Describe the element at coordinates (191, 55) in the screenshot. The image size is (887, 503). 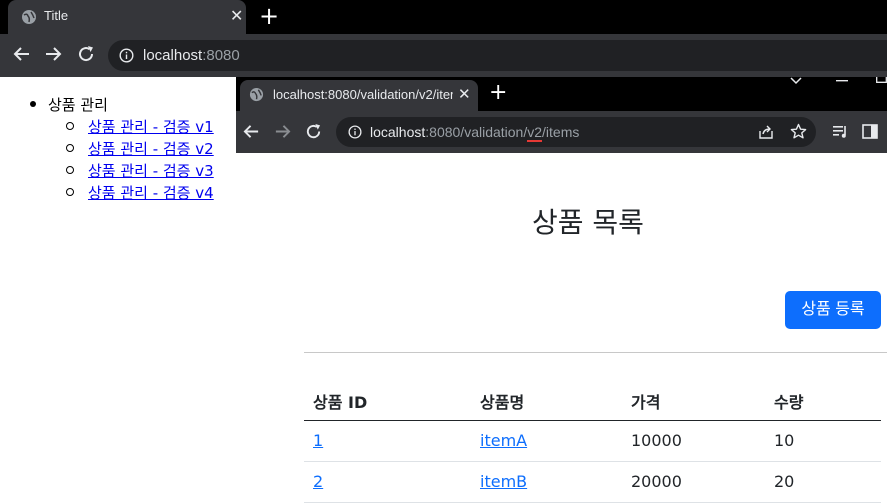
I see `url-text: localhost:8080` at that location.